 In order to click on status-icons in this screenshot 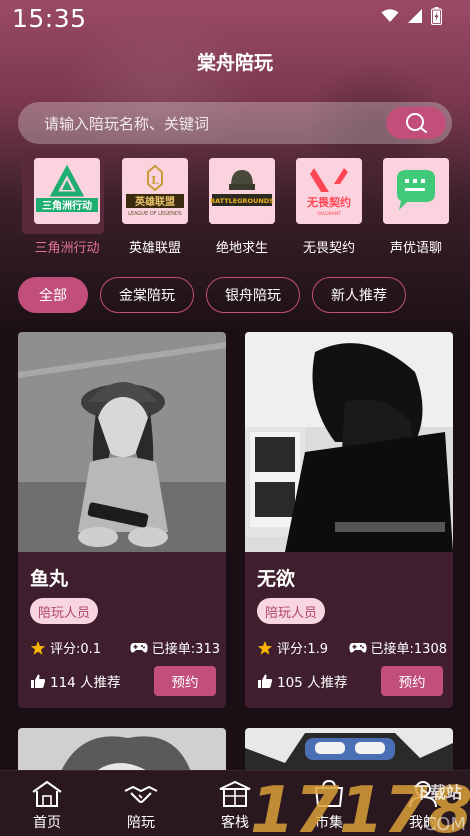, I will do `click(411, 16)`.